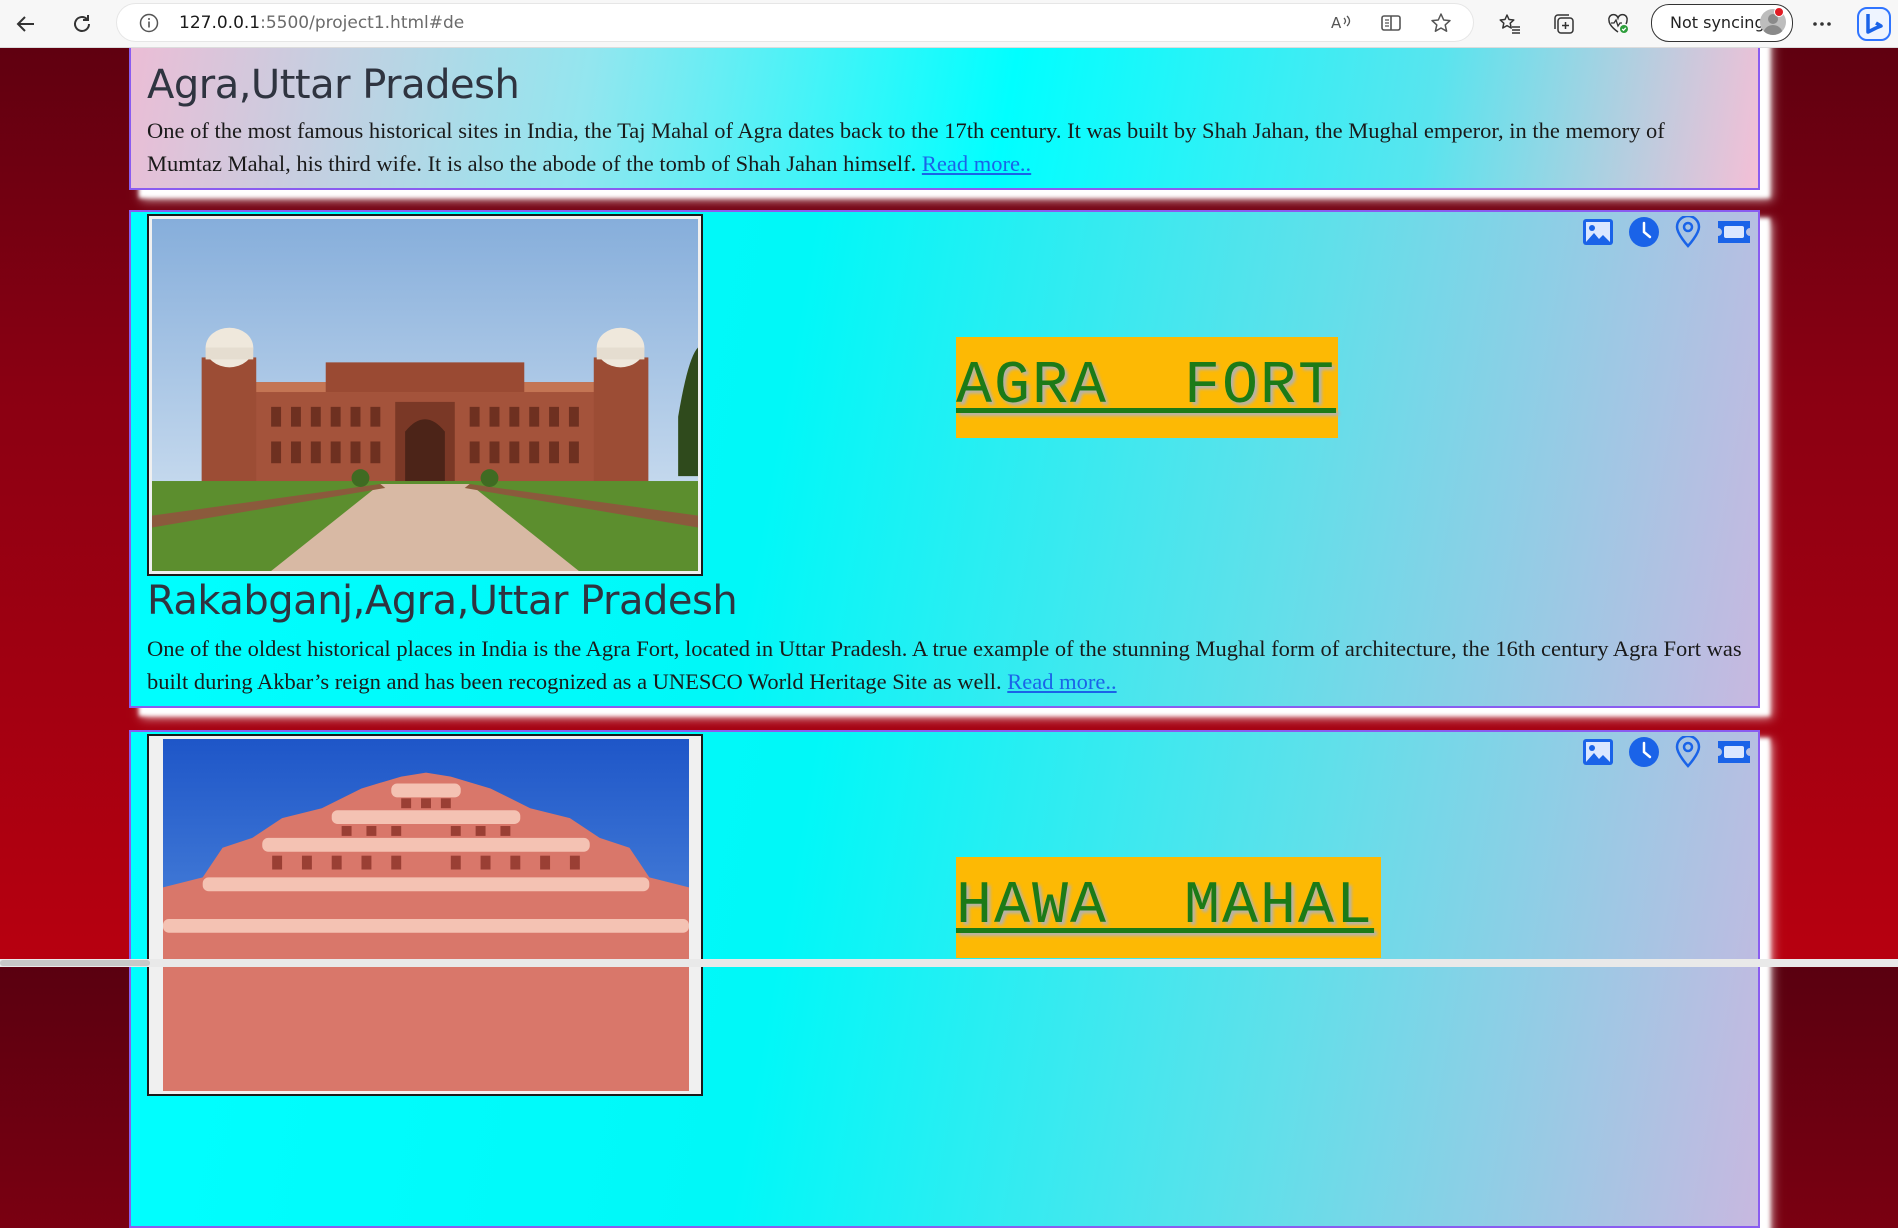  What do you see at coordinates (1717, 22) in the screenshot?
I see `sync-label: Not syncing` at bounding box center [1717, 22].